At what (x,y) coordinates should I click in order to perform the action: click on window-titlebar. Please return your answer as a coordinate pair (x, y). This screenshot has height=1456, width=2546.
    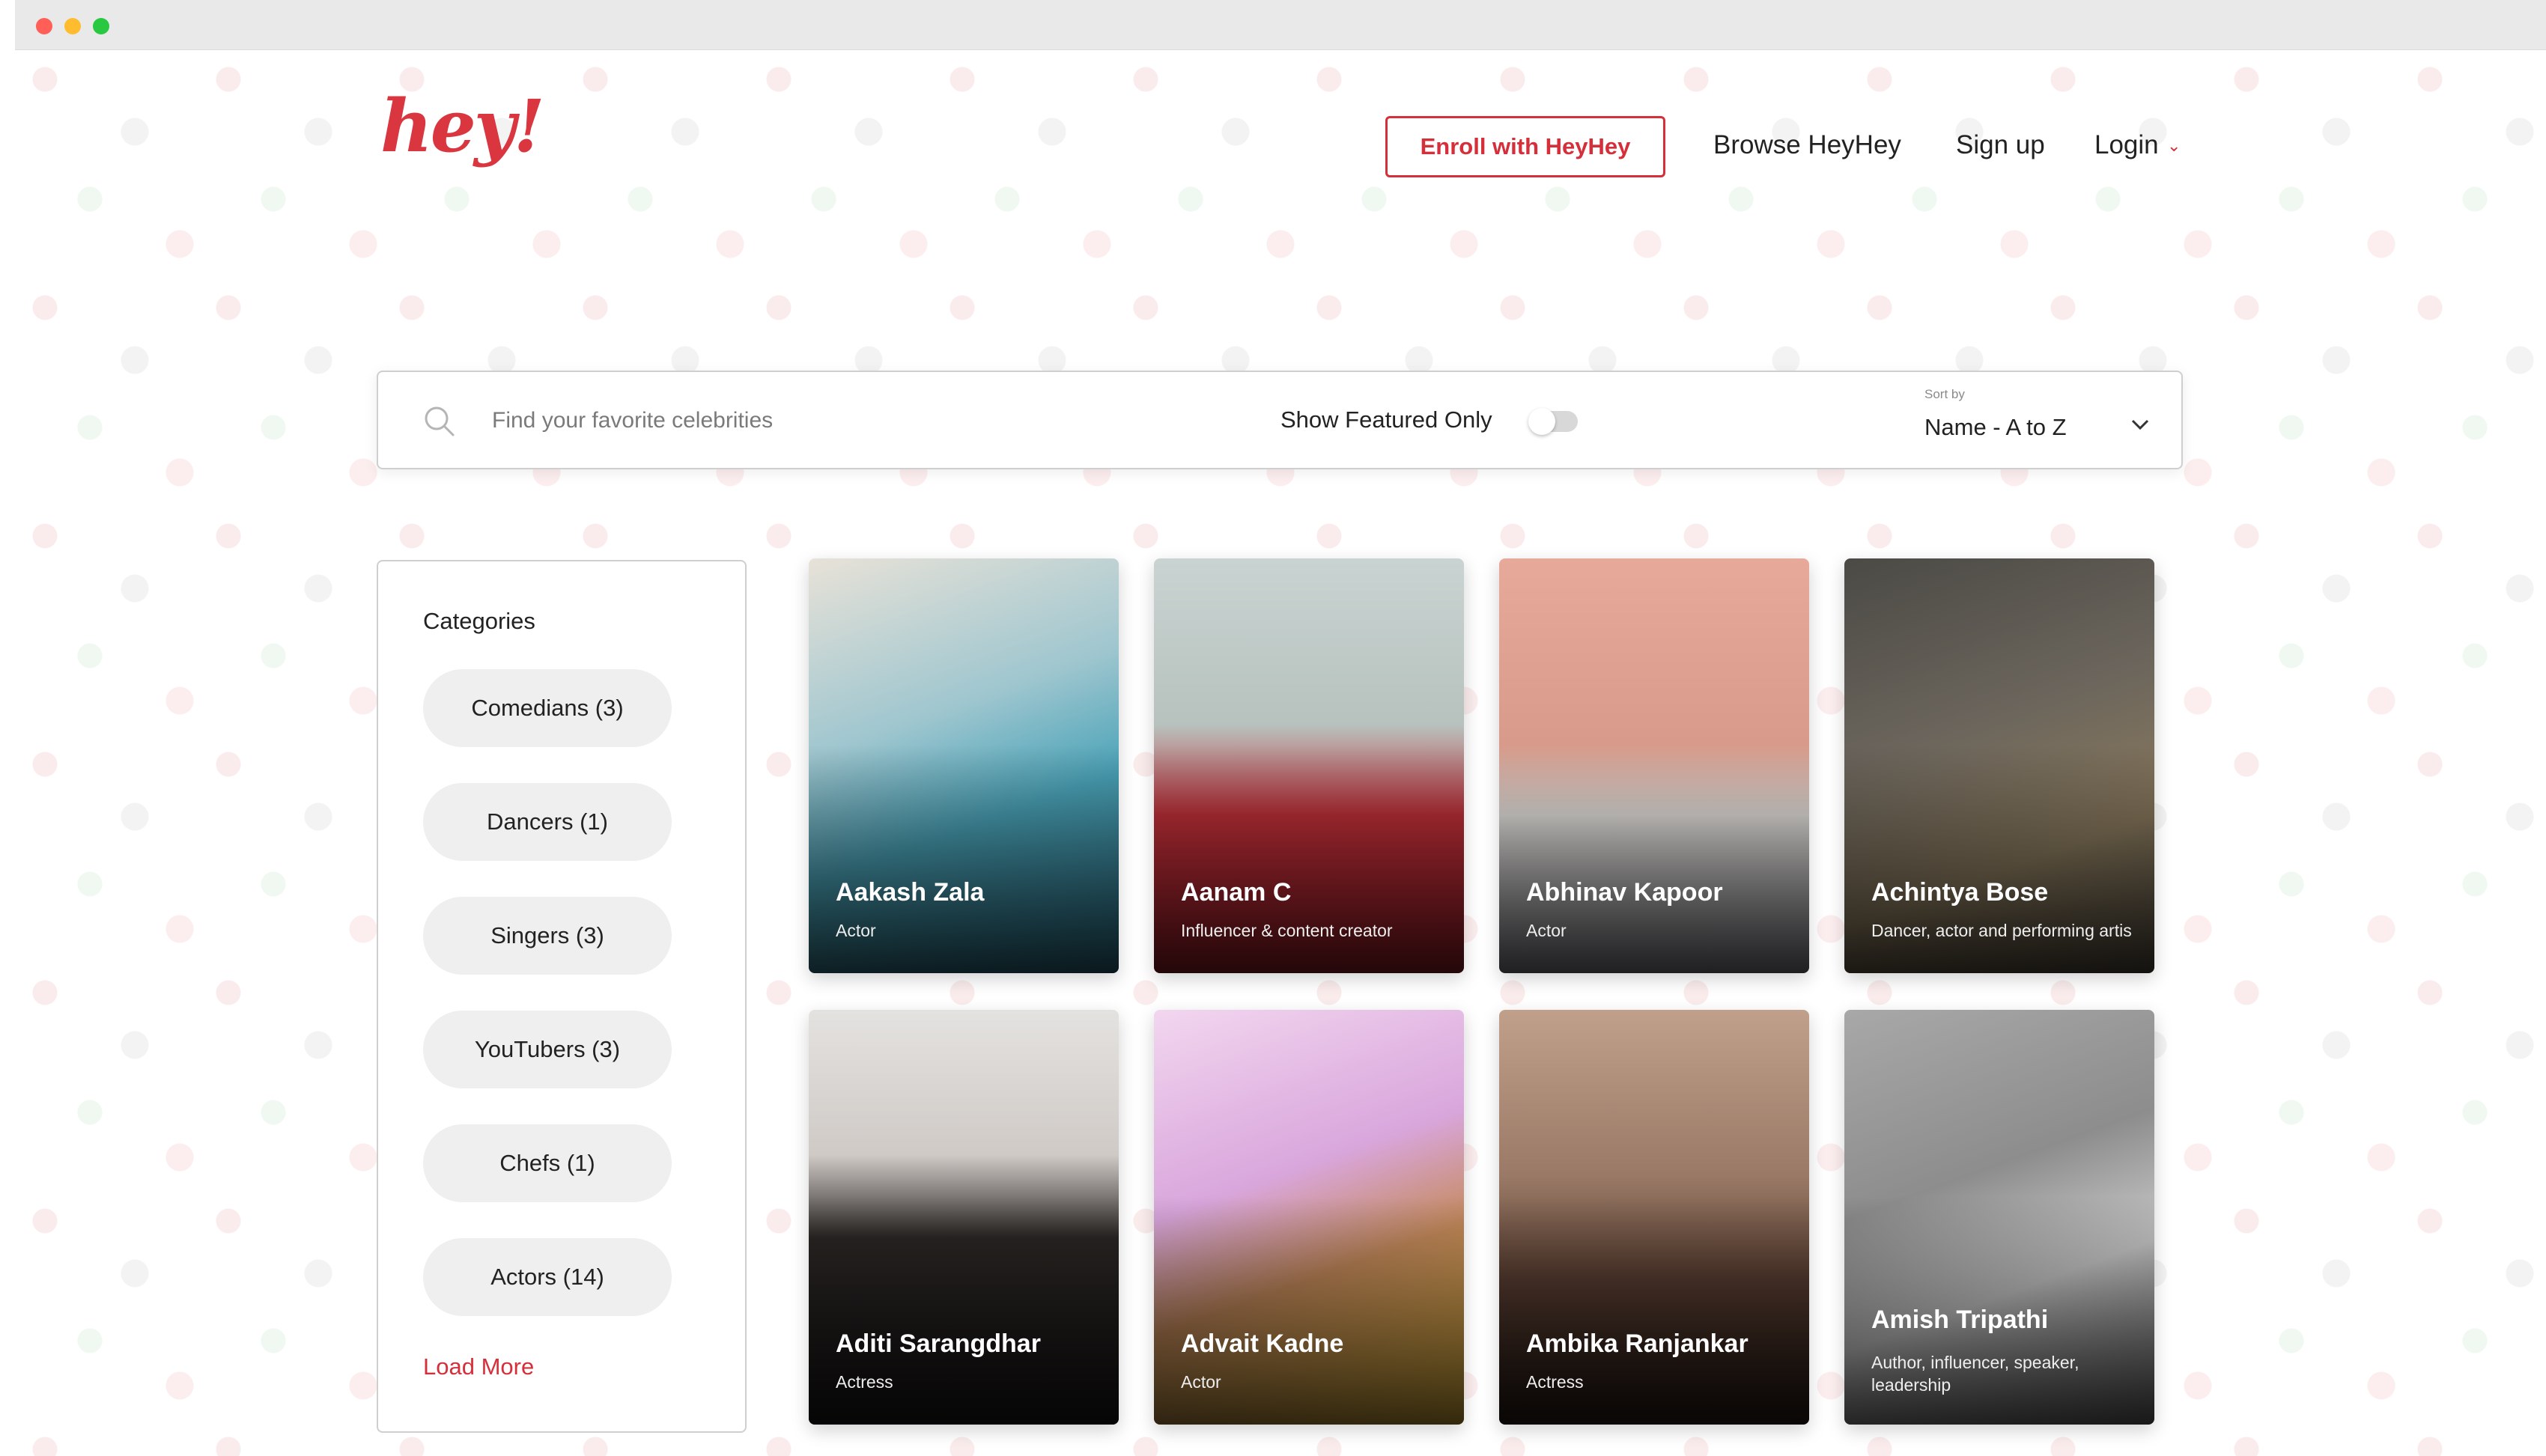
    Looking at the image, I should click on (1280, 25).